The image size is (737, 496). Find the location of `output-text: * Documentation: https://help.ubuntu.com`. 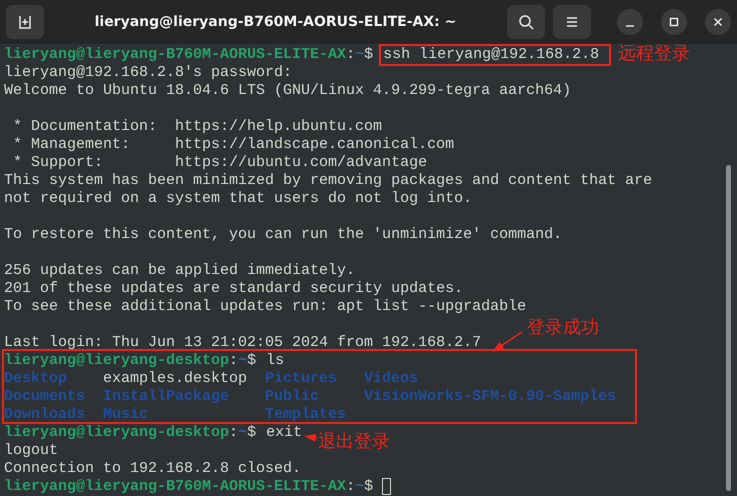

output-text: * Documentation: https://help.ubuntu.com is located at coordinates (197, 127).